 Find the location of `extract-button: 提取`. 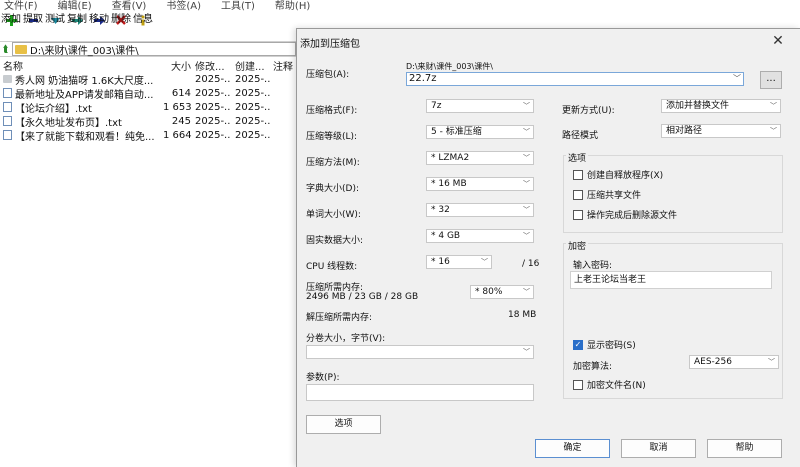

extract-button: 提取 is located at coordinates (33, 27).